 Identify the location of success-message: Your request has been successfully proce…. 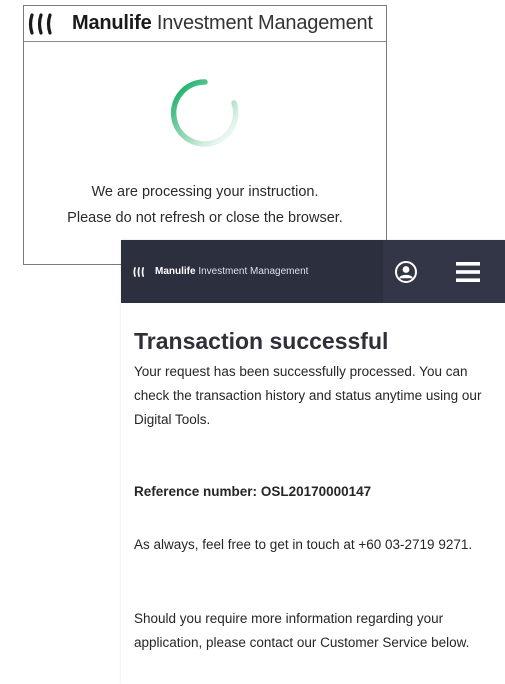
(308, 395).